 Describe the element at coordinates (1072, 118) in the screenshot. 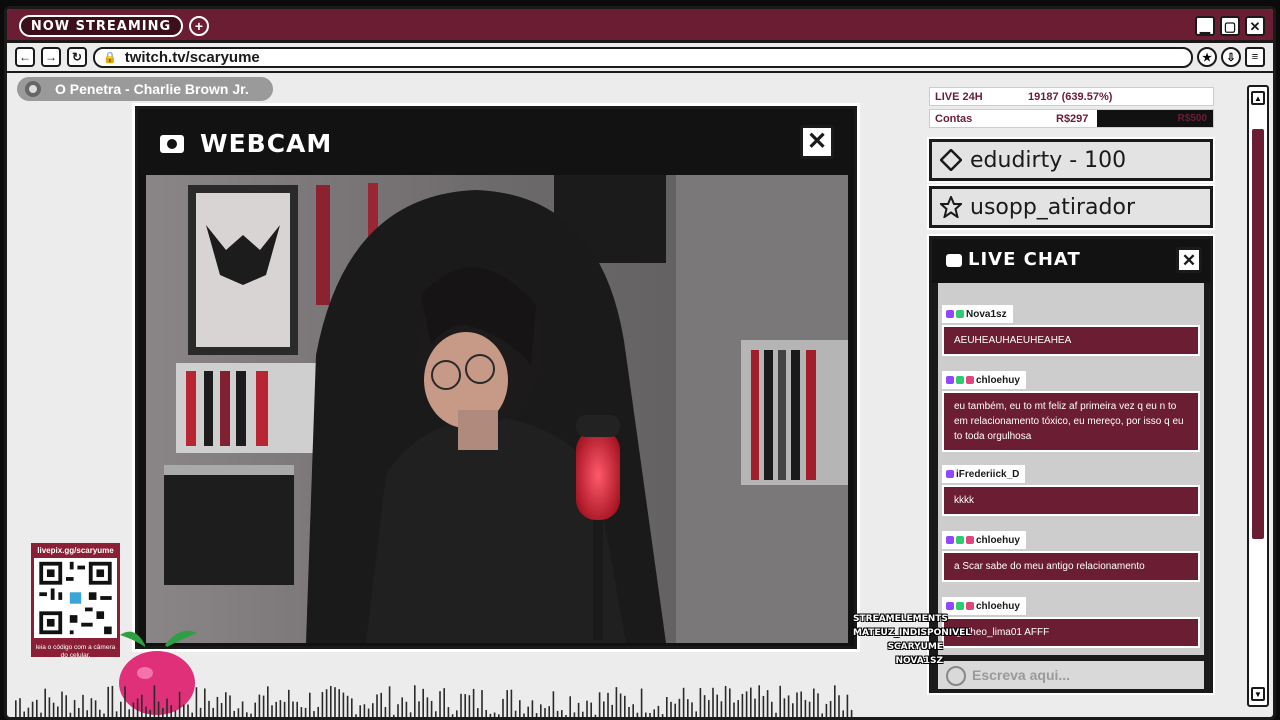

I see `bills-value: R$297` at that location.